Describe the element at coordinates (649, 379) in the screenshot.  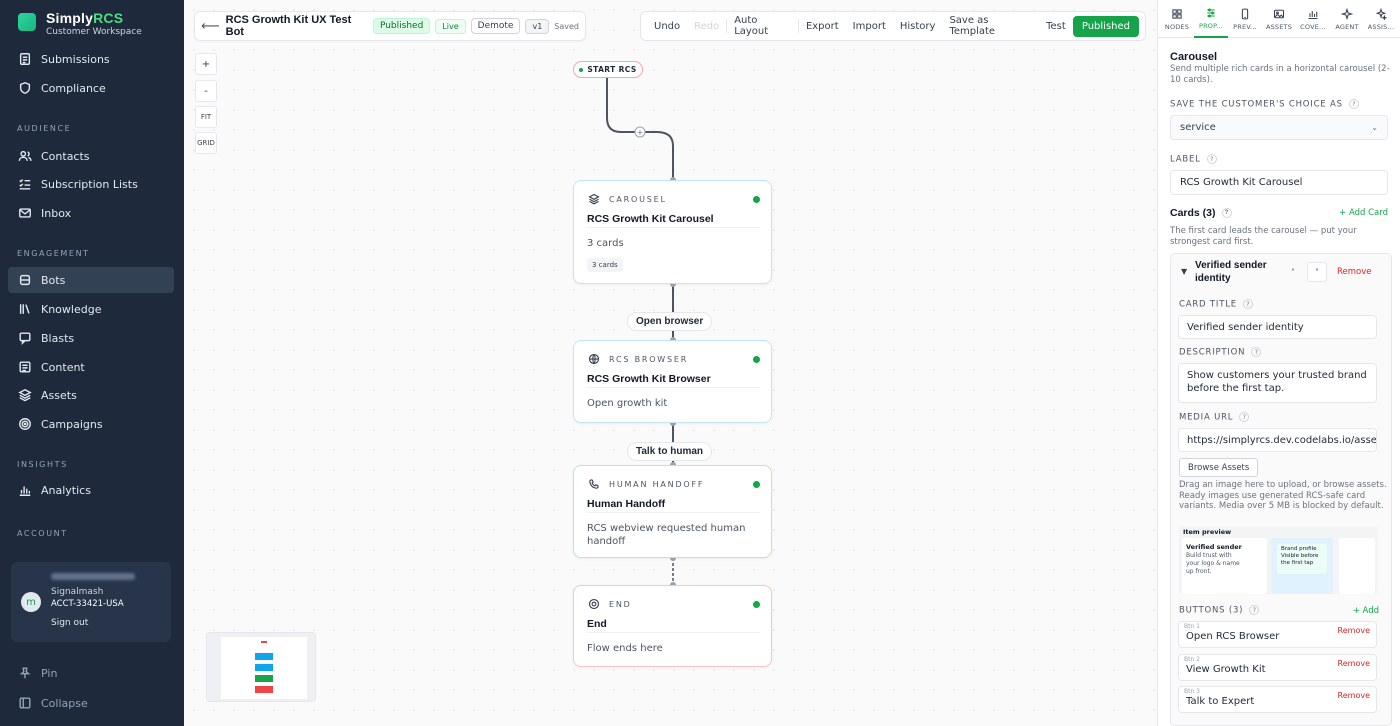
I see `node-title: RCS Growth Kit Browser` at that location.